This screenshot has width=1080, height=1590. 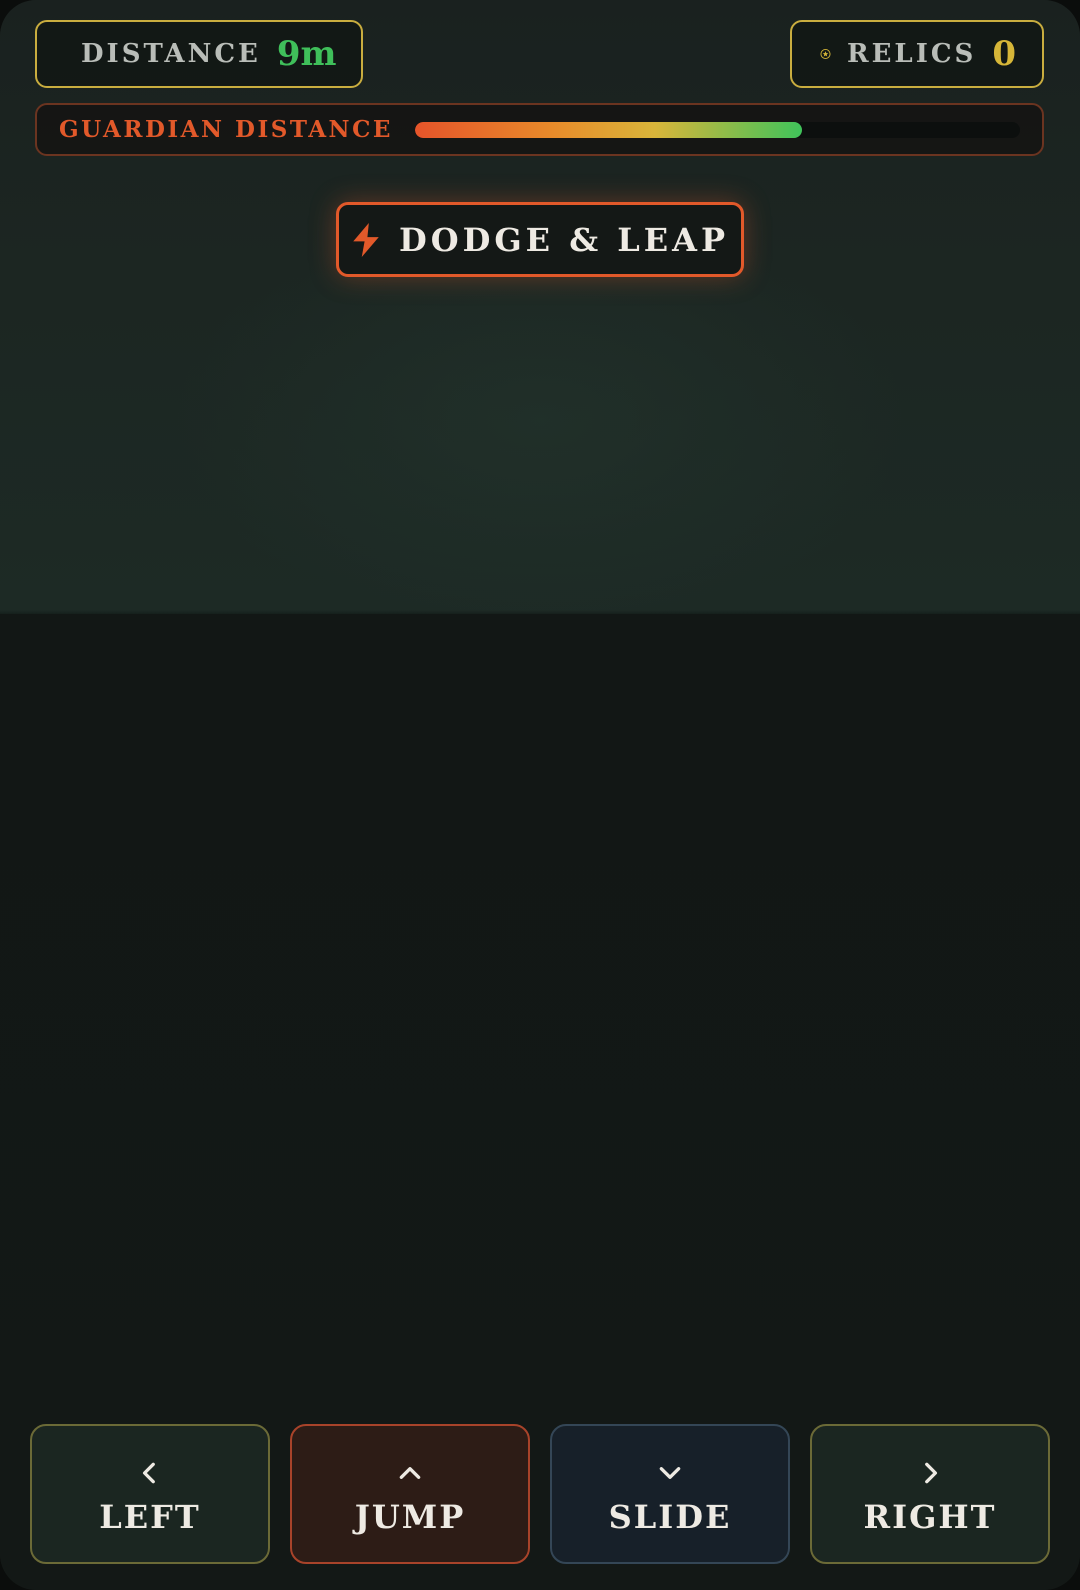 What do you see at coordinates (150, 1494) in the screenshot?
I see `left-button: LEFT` at bounding box center [150, 1494].